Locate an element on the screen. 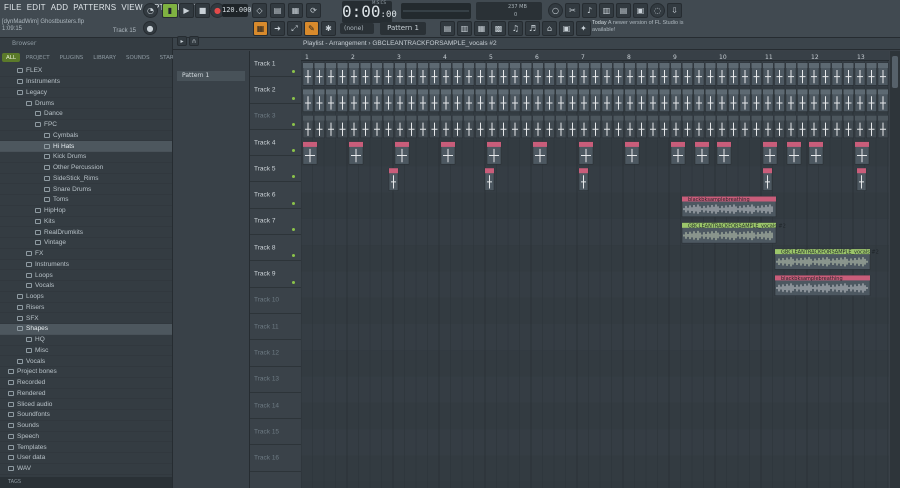 The width and height of the screenshot is (900, 488). metronome-icon: ◇ is located at coordinates (259, 10).